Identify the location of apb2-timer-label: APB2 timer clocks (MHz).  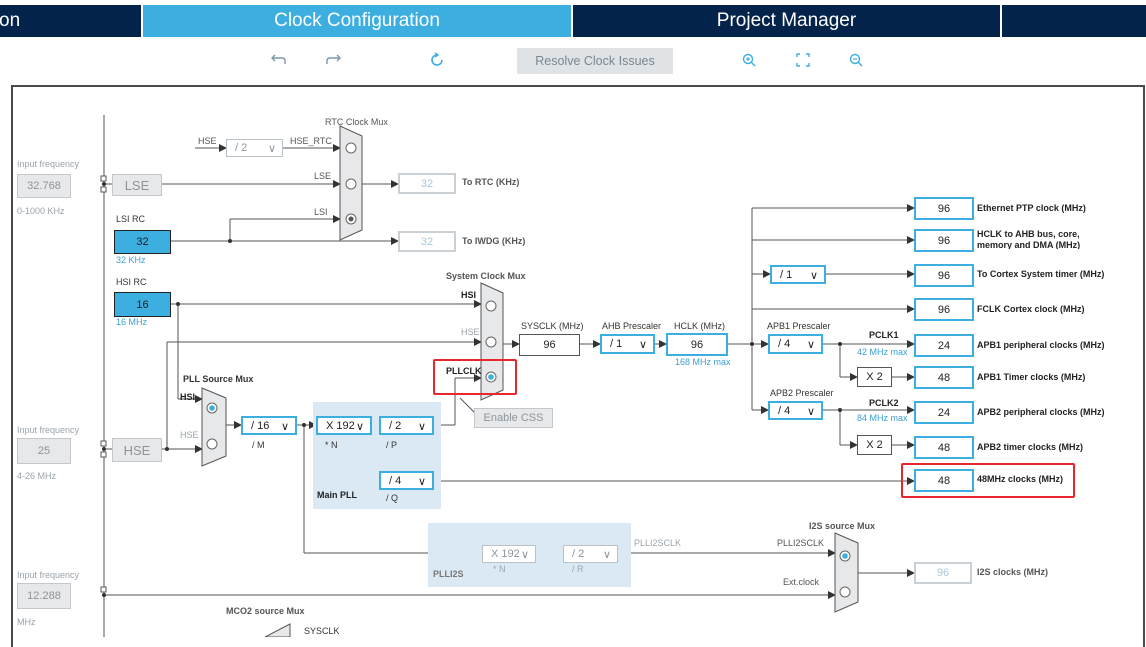
(1030, 447).